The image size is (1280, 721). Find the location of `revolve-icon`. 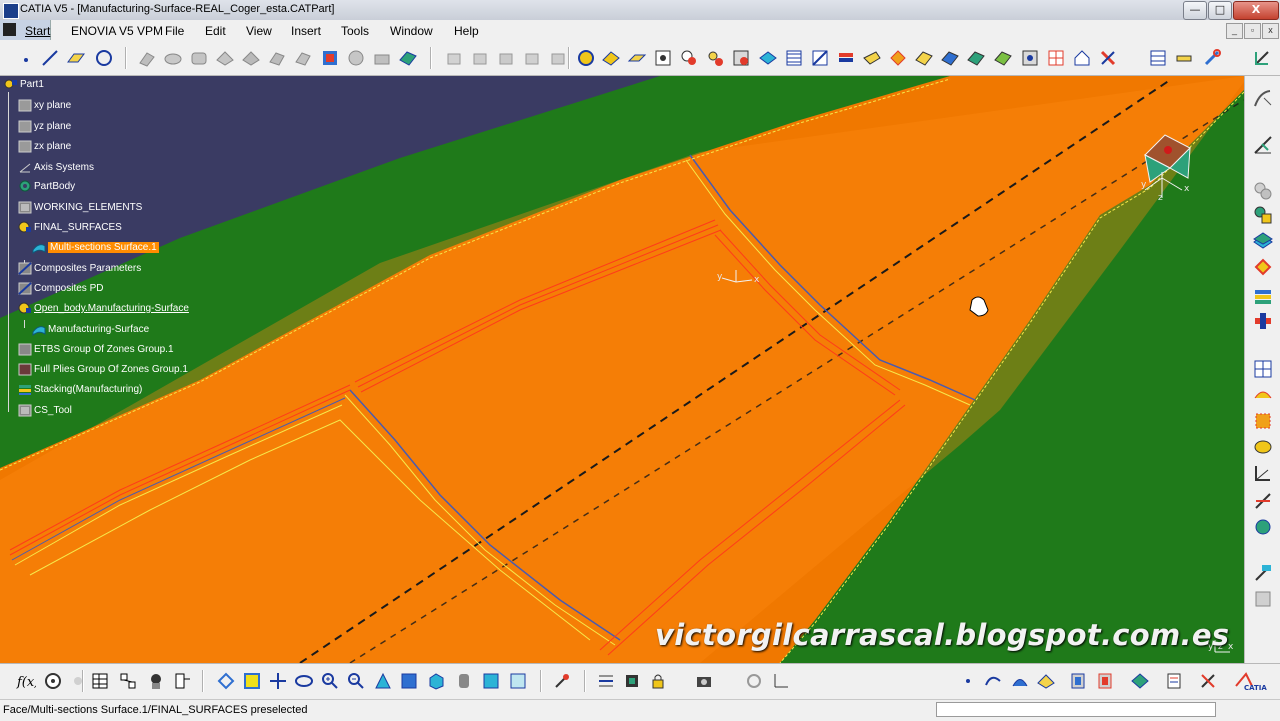

revolve-icon is located at coordinates (173, 58).